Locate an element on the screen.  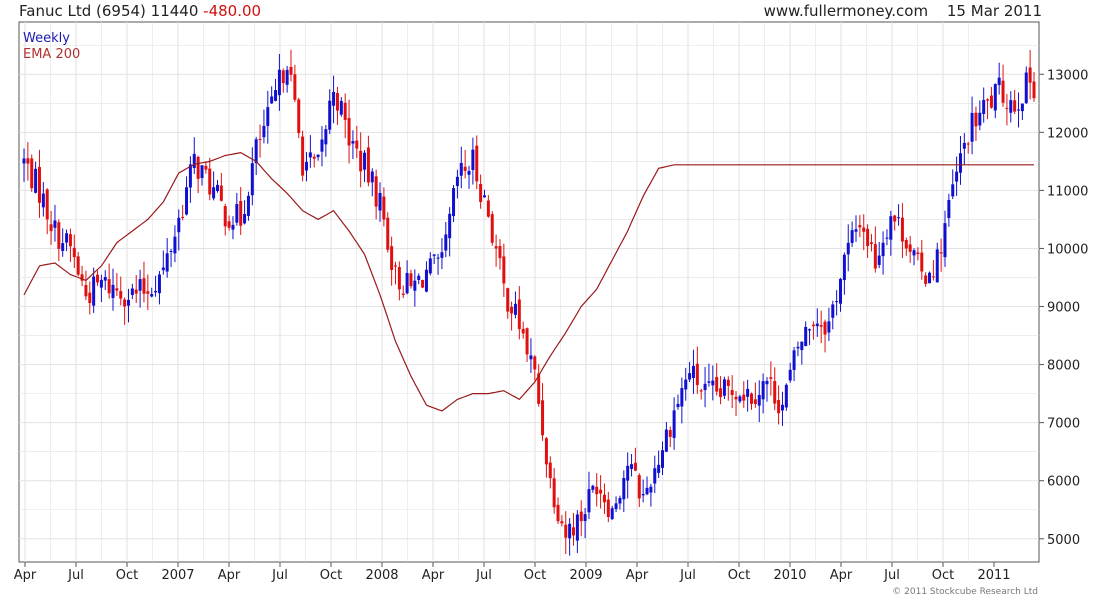
y-axis: 5000 6000 7000 8000 9000 10000 11000 12000 13000 is located at coordinates (1063, 308).